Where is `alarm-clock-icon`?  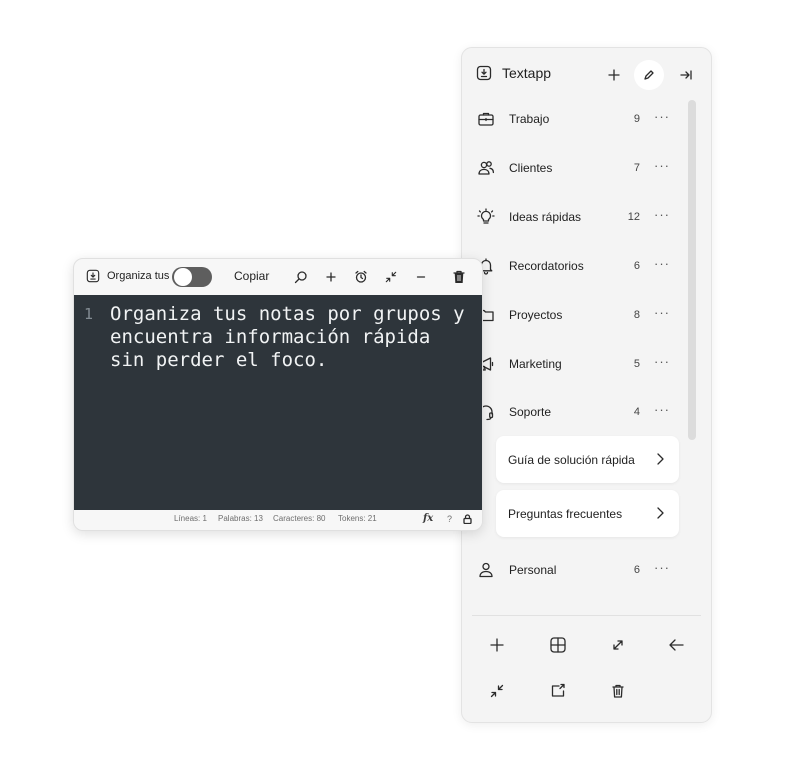
alarm-clock-icon is located at coordinates (361, 277).